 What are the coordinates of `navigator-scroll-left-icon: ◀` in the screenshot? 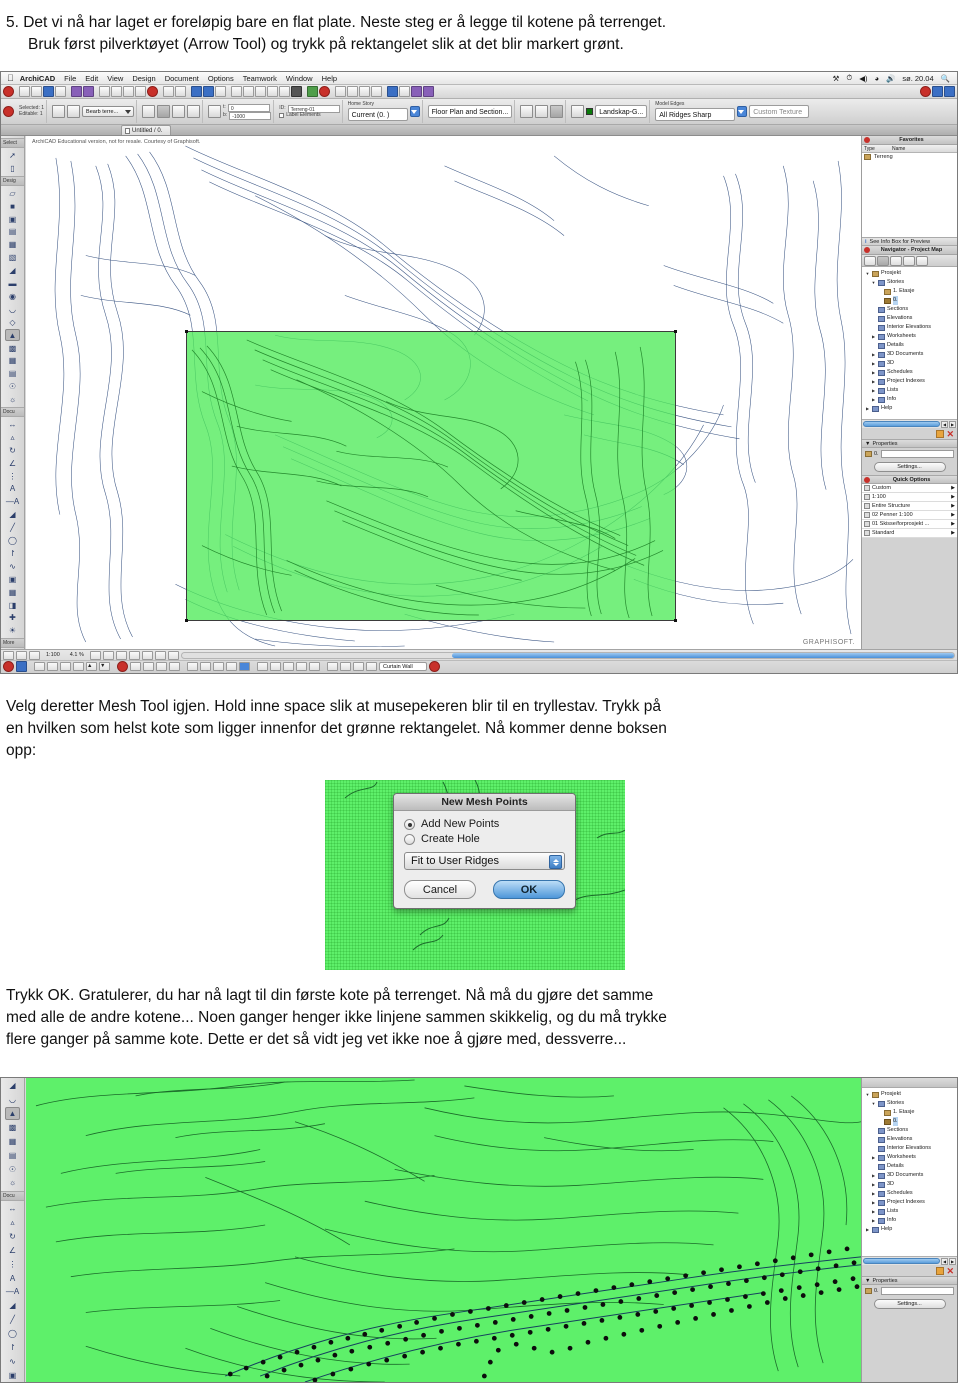 It's located at (944, 424).